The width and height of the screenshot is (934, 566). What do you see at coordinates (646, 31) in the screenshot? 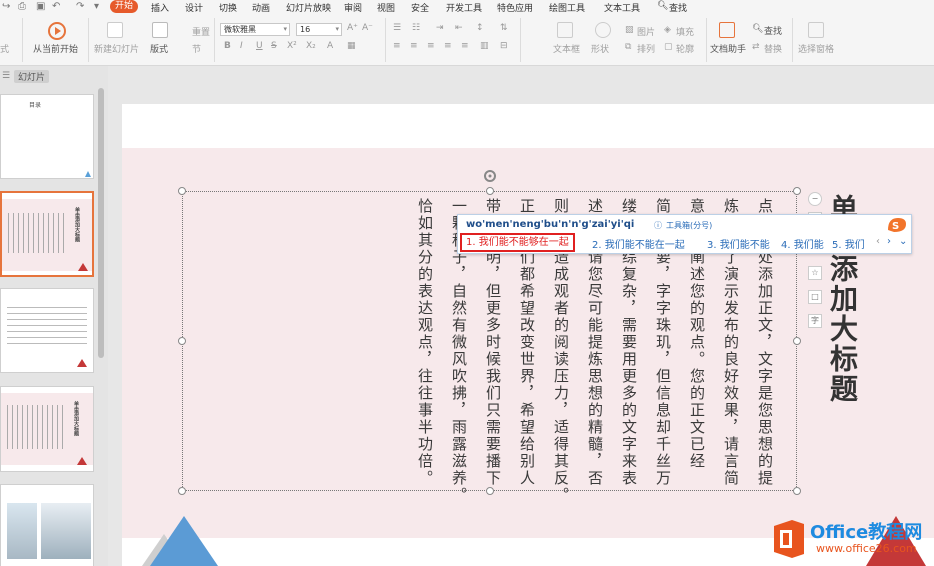
I see `picture-button: 图片` at bounding box center [646, 31].